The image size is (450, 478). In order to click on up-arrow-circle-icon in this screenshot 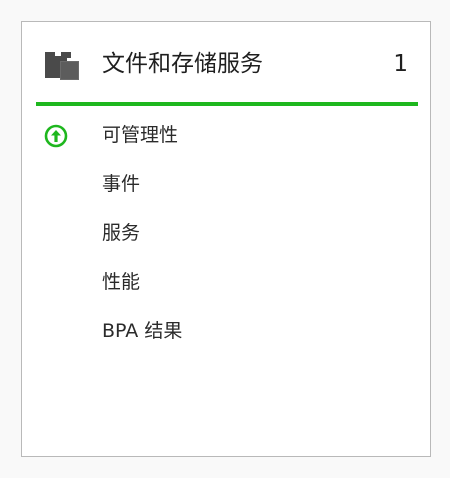, I will do `click(56, 136)`.